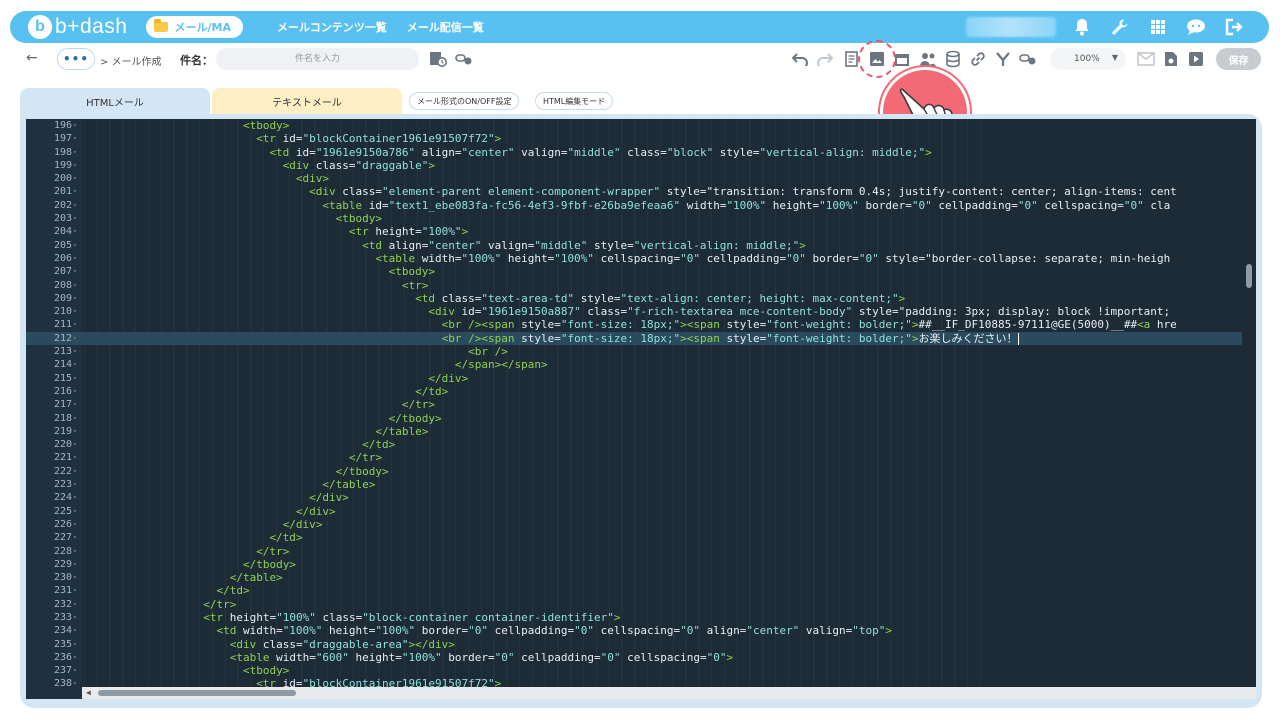  What do you see at coordinates (953, 59) in the screenshot?
I see `database-icon` at bounding box center [953, 59].